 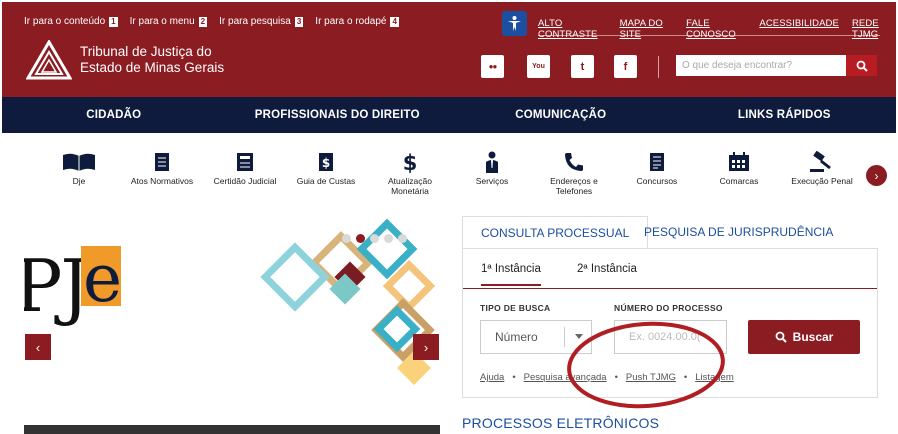 I want to click on calendar-icon, so click(x=739, y=161).